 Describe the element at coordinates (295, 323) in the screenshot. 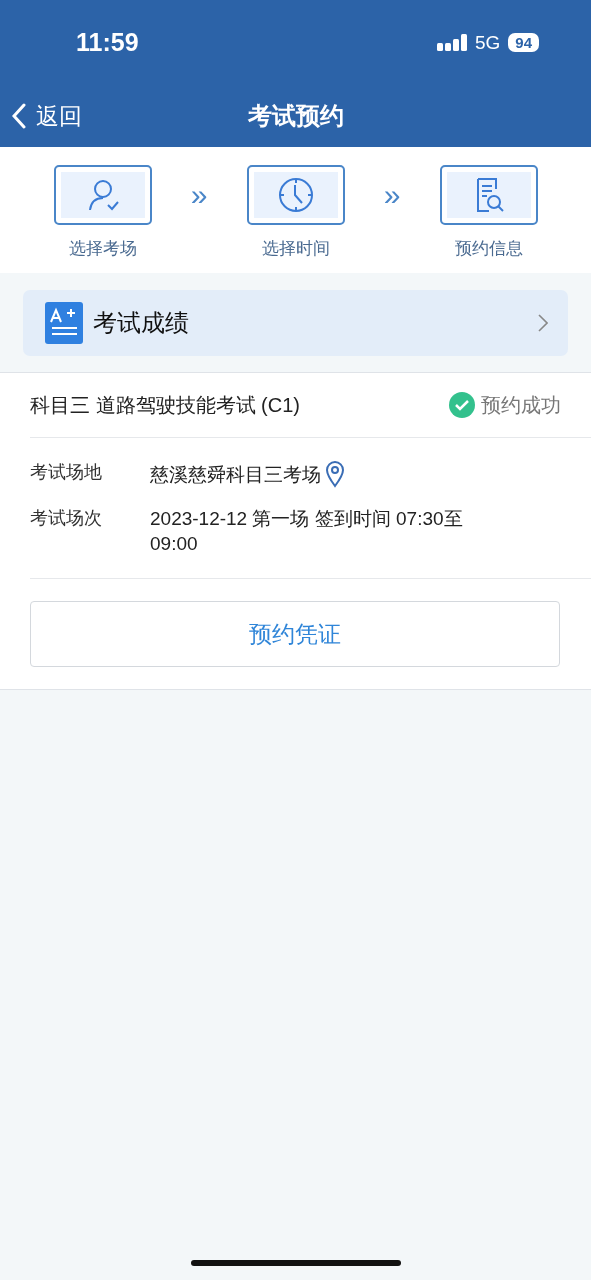

I see `exam-score-row: 考试成绩` at that location.